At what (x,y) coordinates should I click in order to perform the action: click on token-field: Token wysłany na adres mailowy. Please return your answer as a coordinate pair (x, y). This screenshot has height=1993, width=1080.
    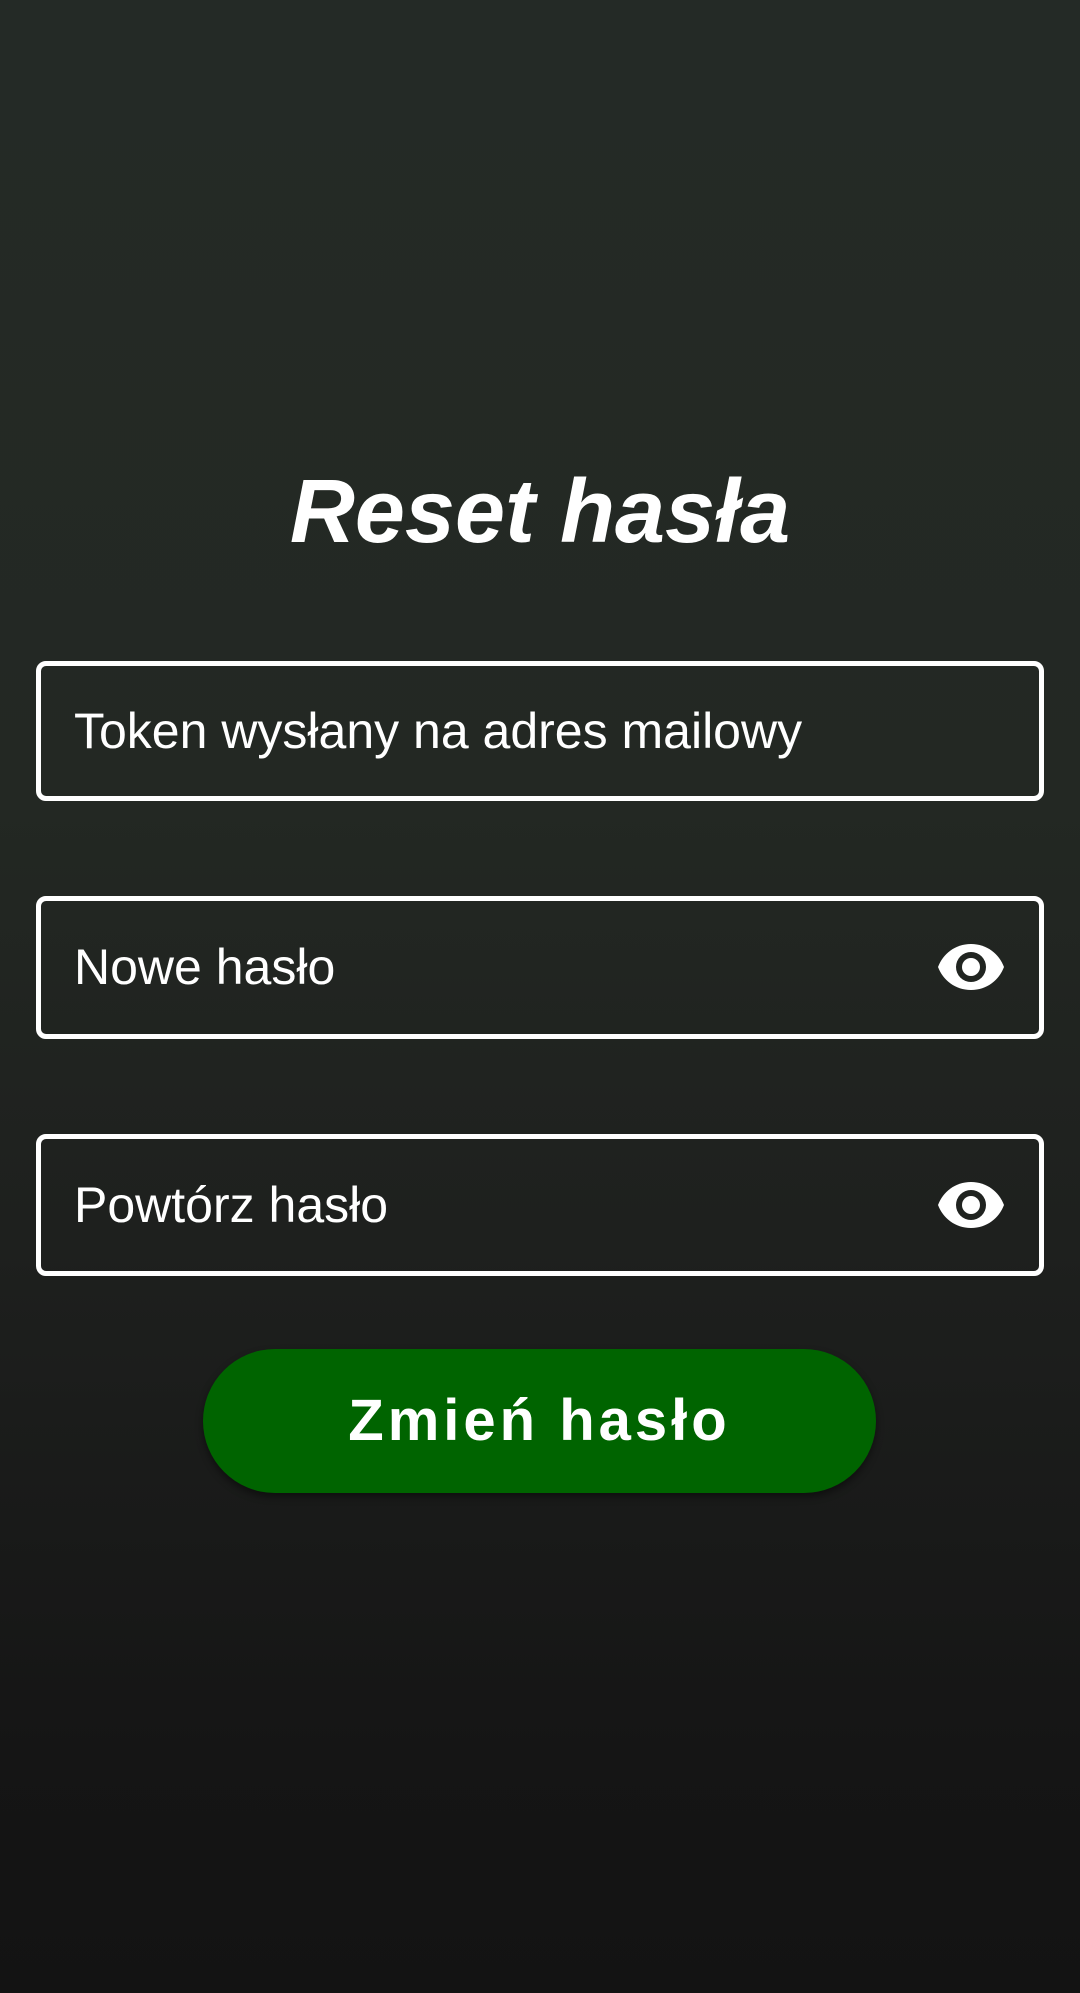
    Looking at the image, I should click on (540, 731).